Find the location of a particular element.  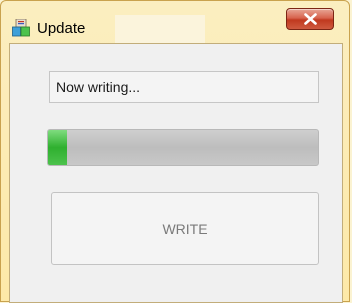

close-button is located at coordinates (310, 19).